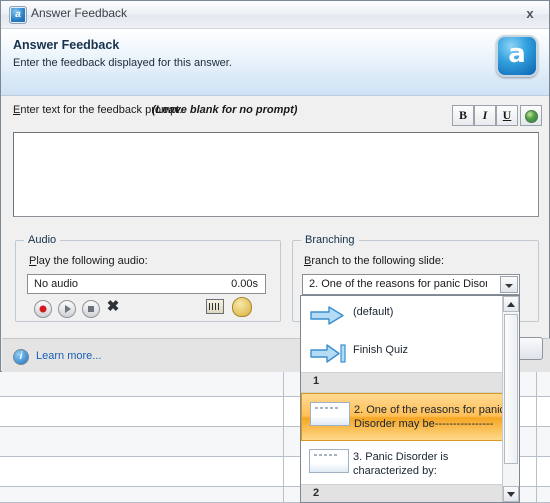  I want to click on import-audio-icon, so click(242, 307).